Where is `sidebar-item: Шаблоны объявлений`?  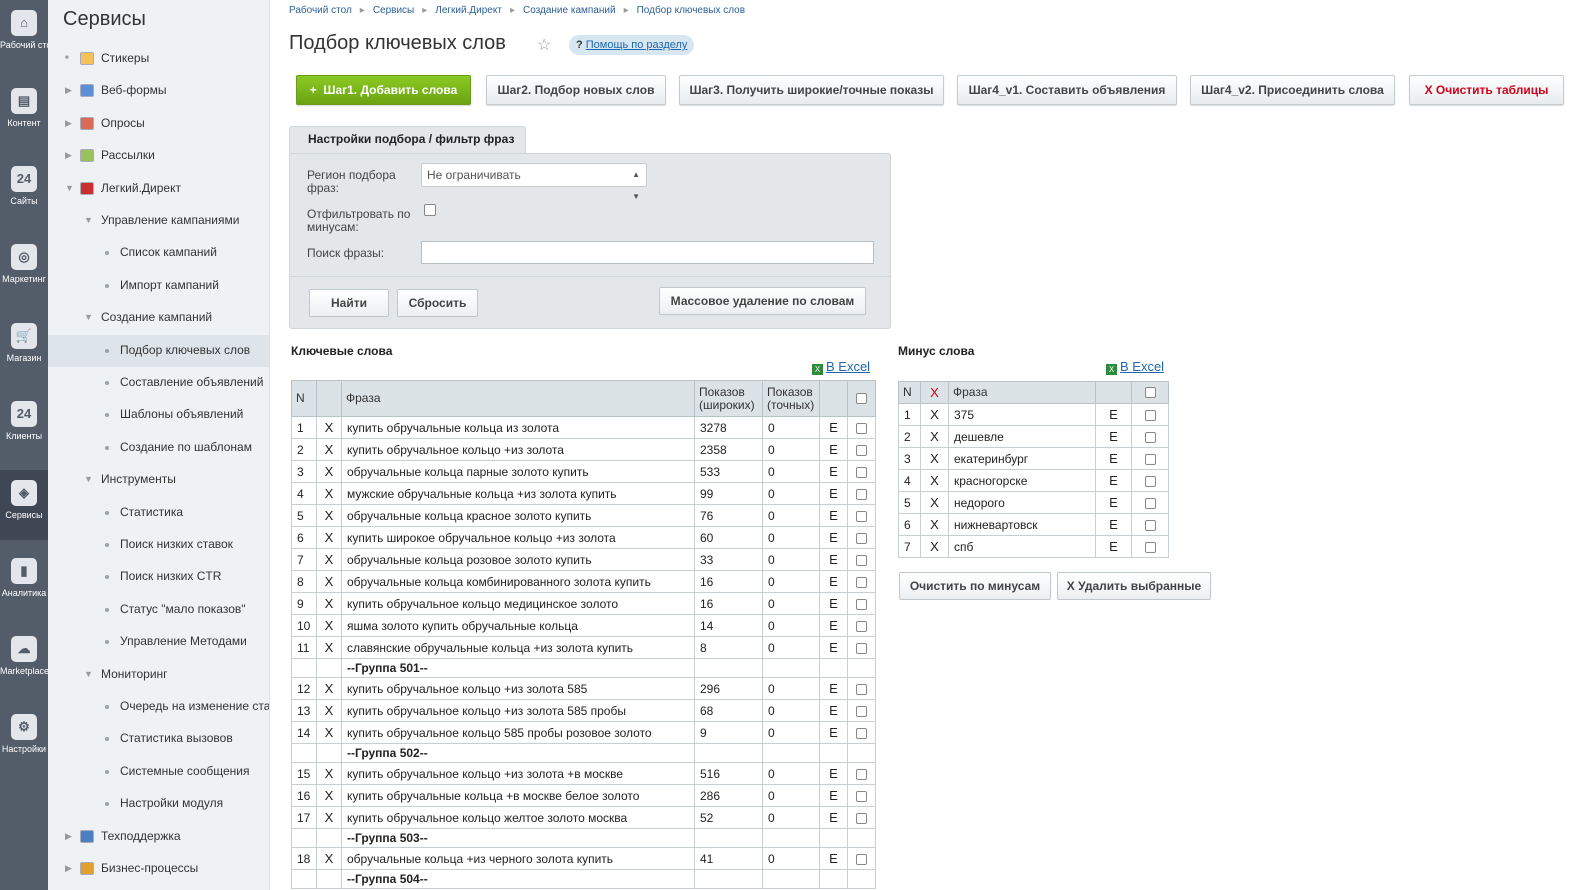
sidebar-item: Шаблоны объявлений is located at coordinates (158, 415).